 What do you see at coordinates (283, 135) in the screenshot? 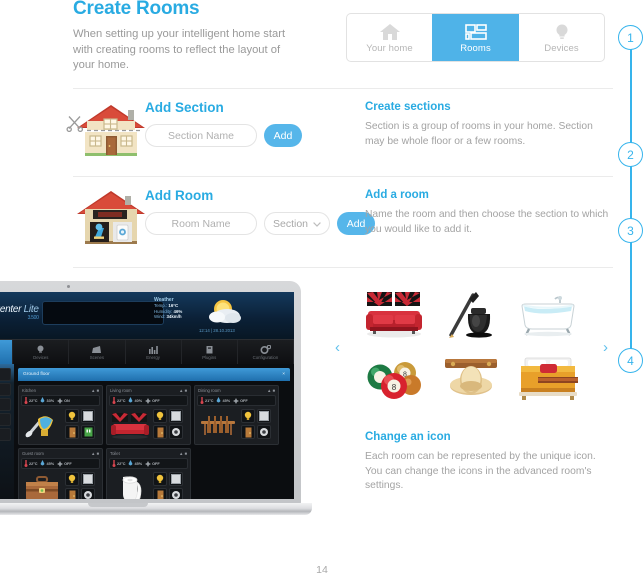
I see `add-section-button: Add` at bounding box center [283, 135].